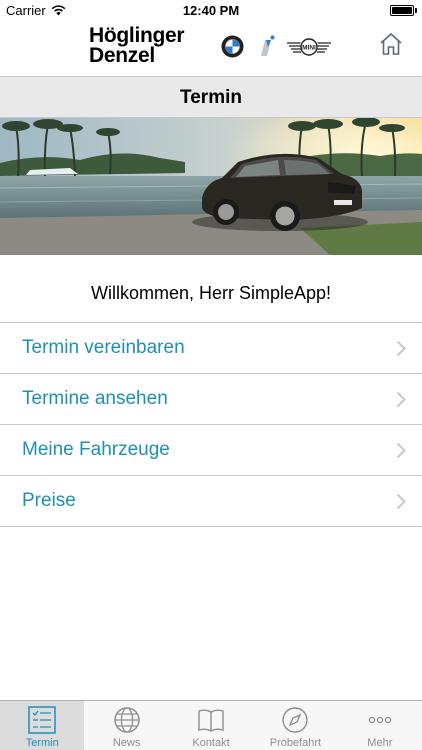 This screenshot has width=422, height=750. I want to click on tab-label: Probefahrt, so click(295, 743).